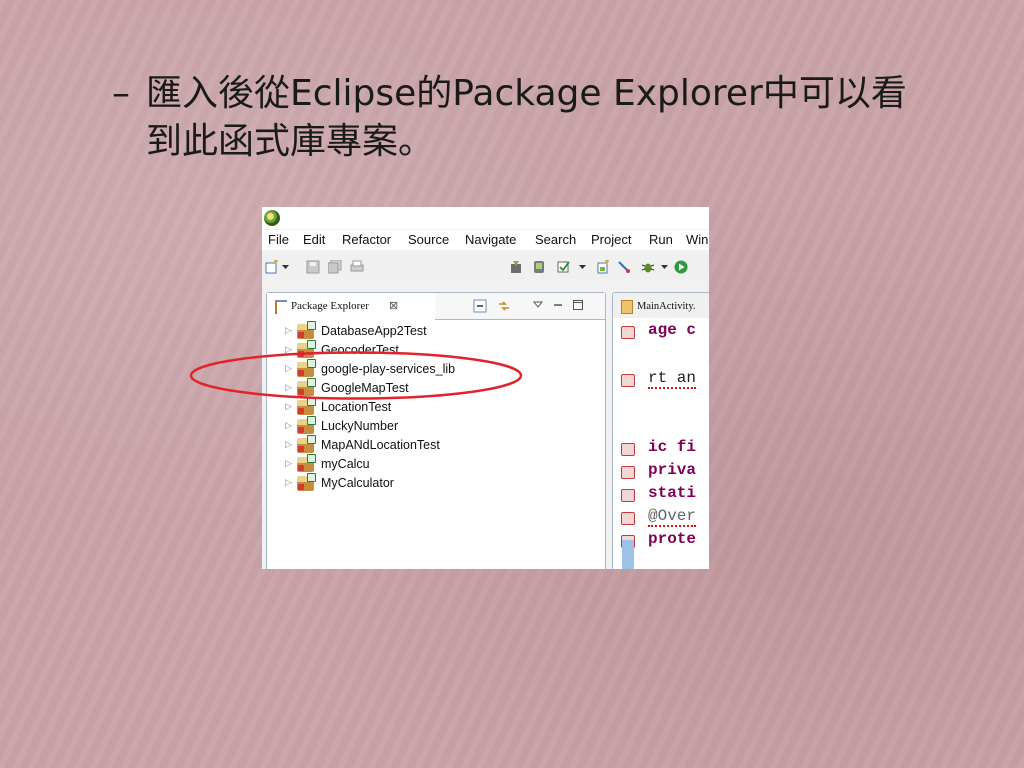  I want to click on menu-run: Run, so click(661, 239).